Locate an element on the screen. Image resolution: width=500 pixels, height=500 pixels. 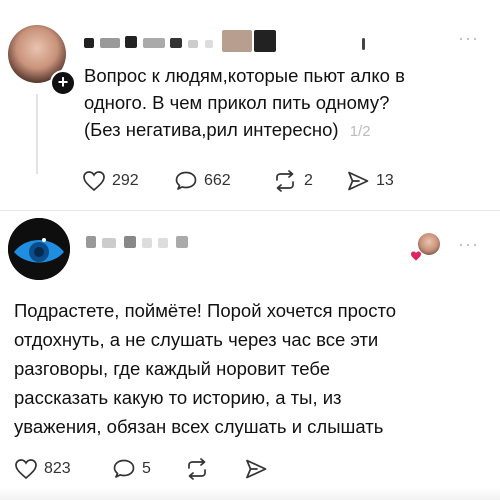
thread-line is located at coordinates (37, 134).